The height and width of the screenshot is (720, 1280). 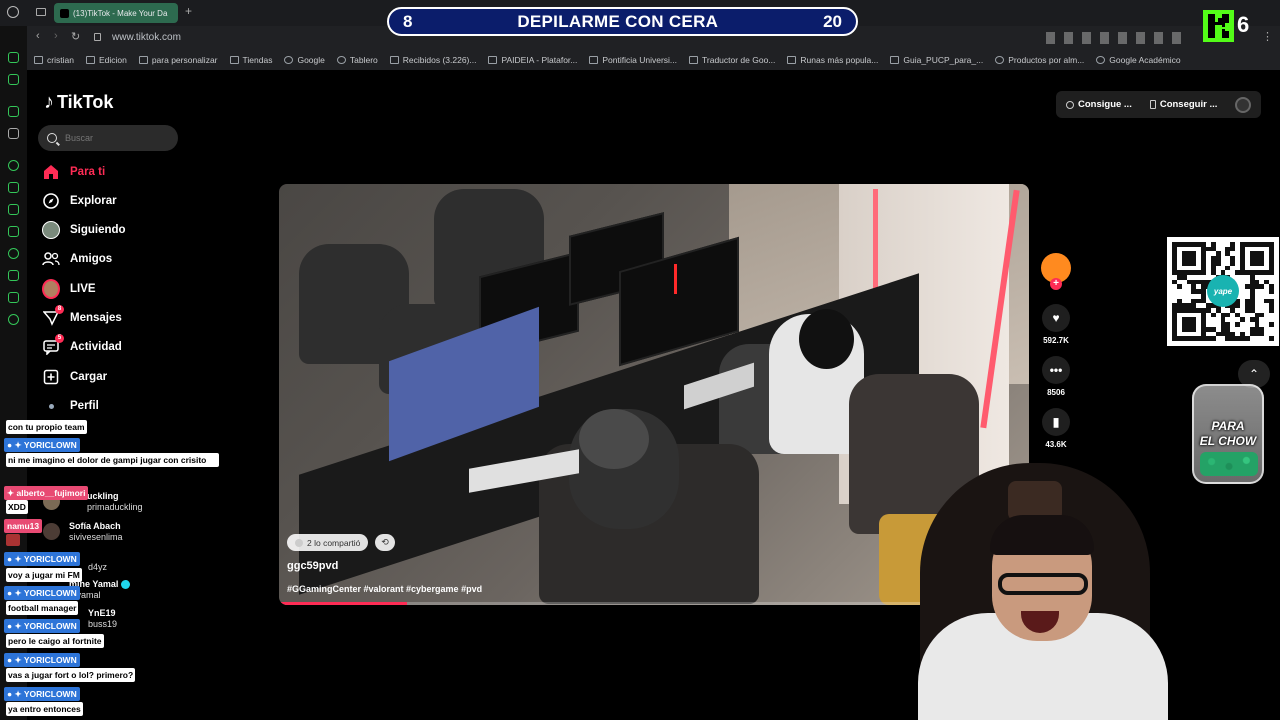 What do you see at coordinates (51, 259) in the screenshot?
I see `friends-icon` at bounding box center [51, 259].